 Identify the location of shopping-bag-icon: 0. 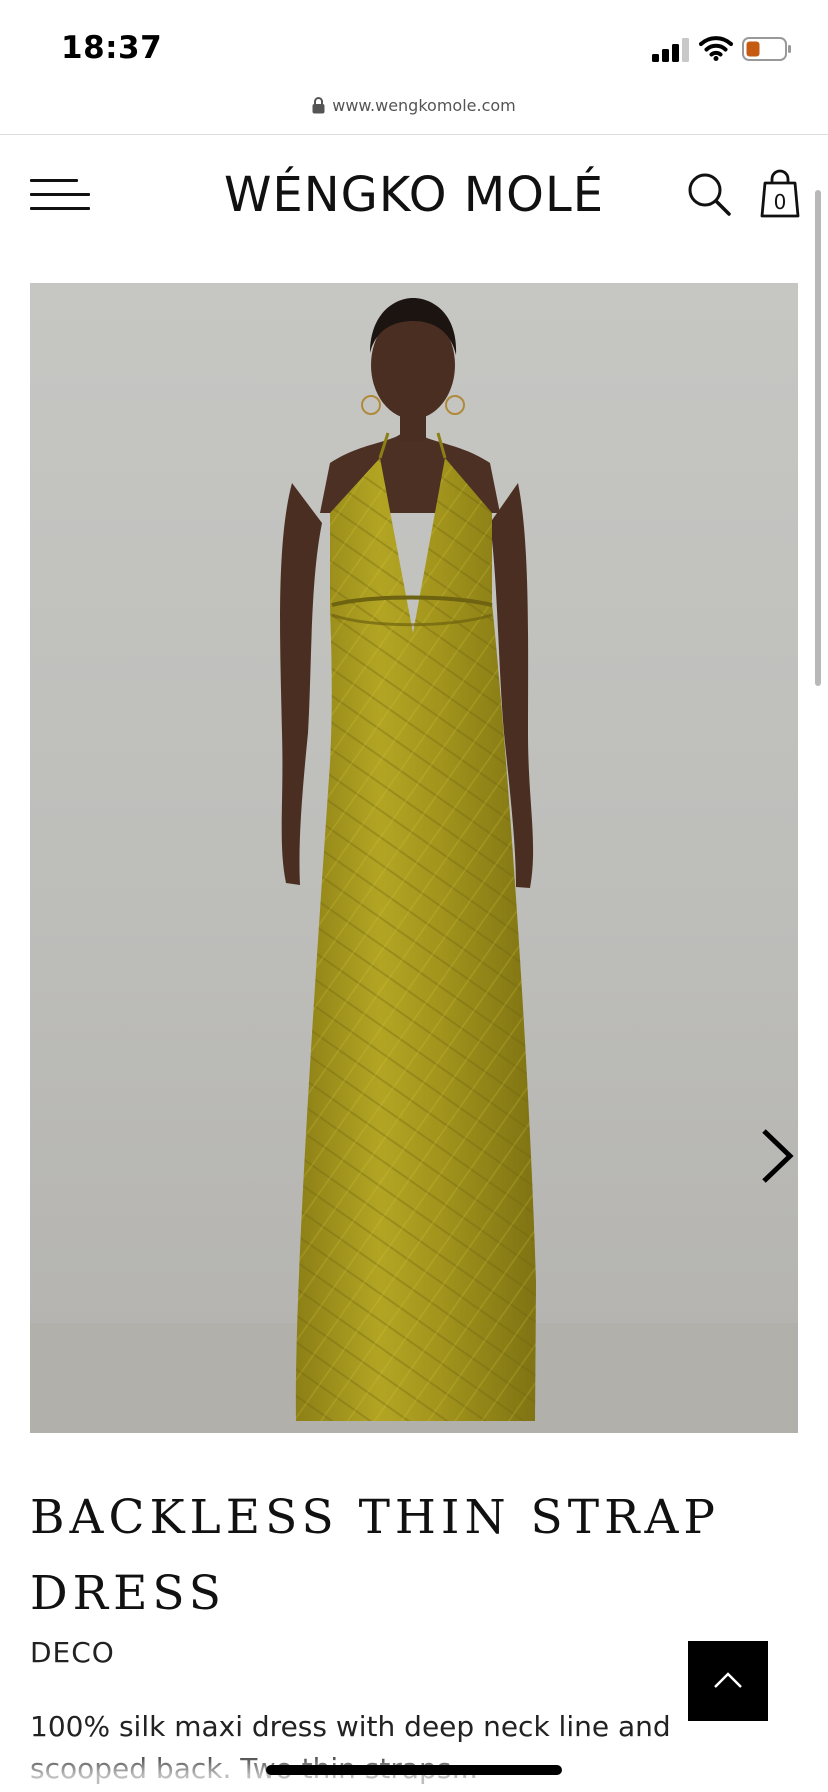
(780, 194).